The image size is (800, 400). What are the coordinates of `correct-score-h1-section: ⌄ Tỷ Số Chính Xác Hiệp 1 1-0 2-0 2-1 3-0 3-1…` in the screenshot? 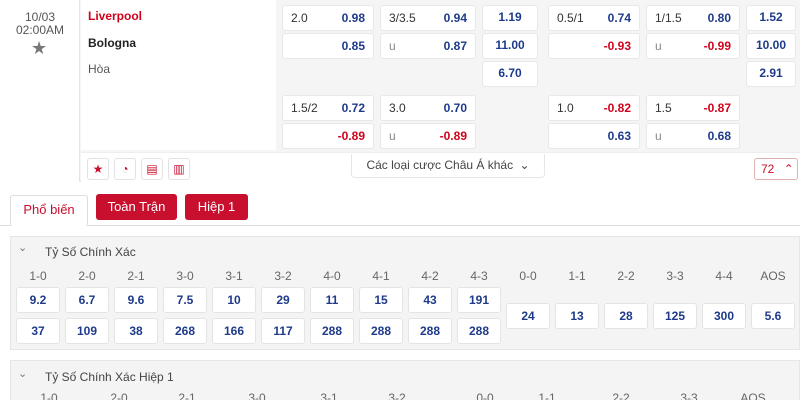 It's located at (405, 380).